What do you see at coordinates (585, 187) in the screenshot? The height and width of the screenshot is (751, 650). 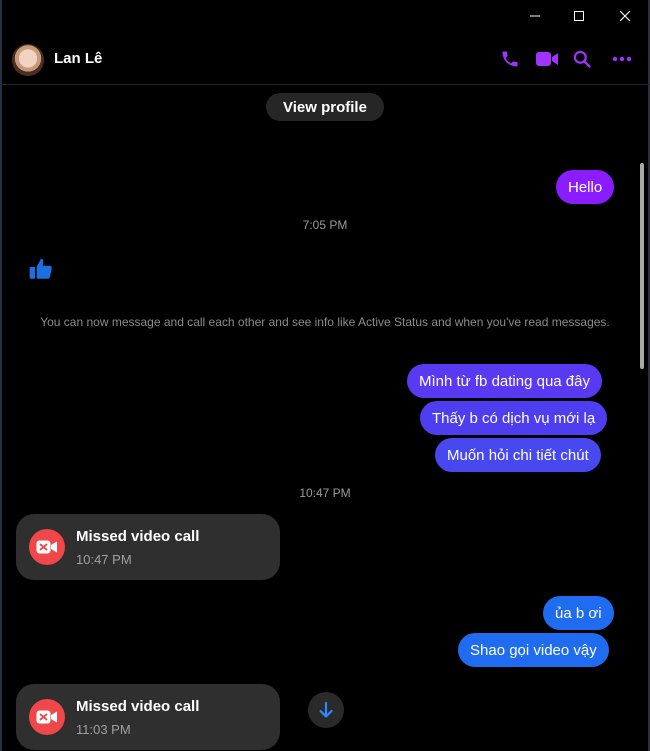 I see `outgoing-message: Hello` at bounding box center [585, 187].